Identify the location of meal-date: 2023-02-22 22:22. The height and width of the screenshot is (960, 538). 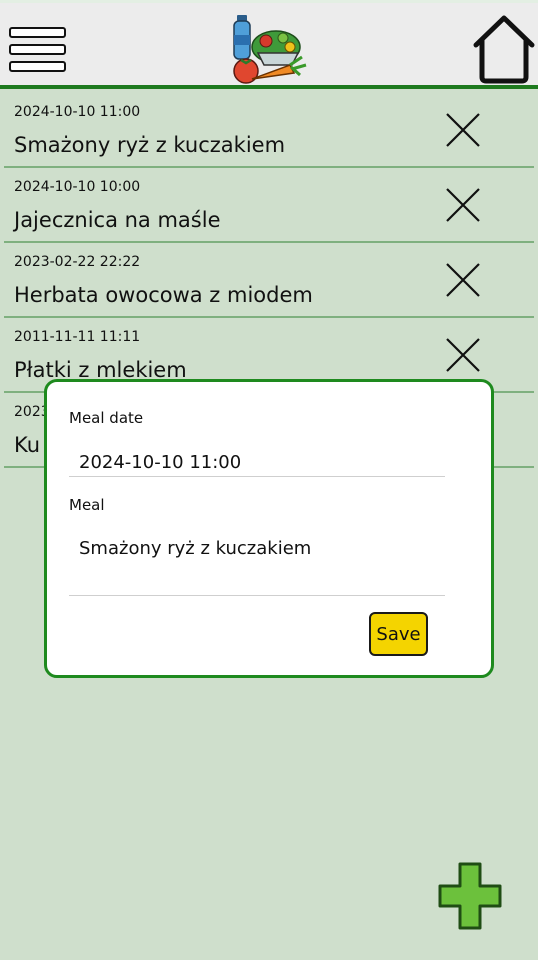
(77, 262).